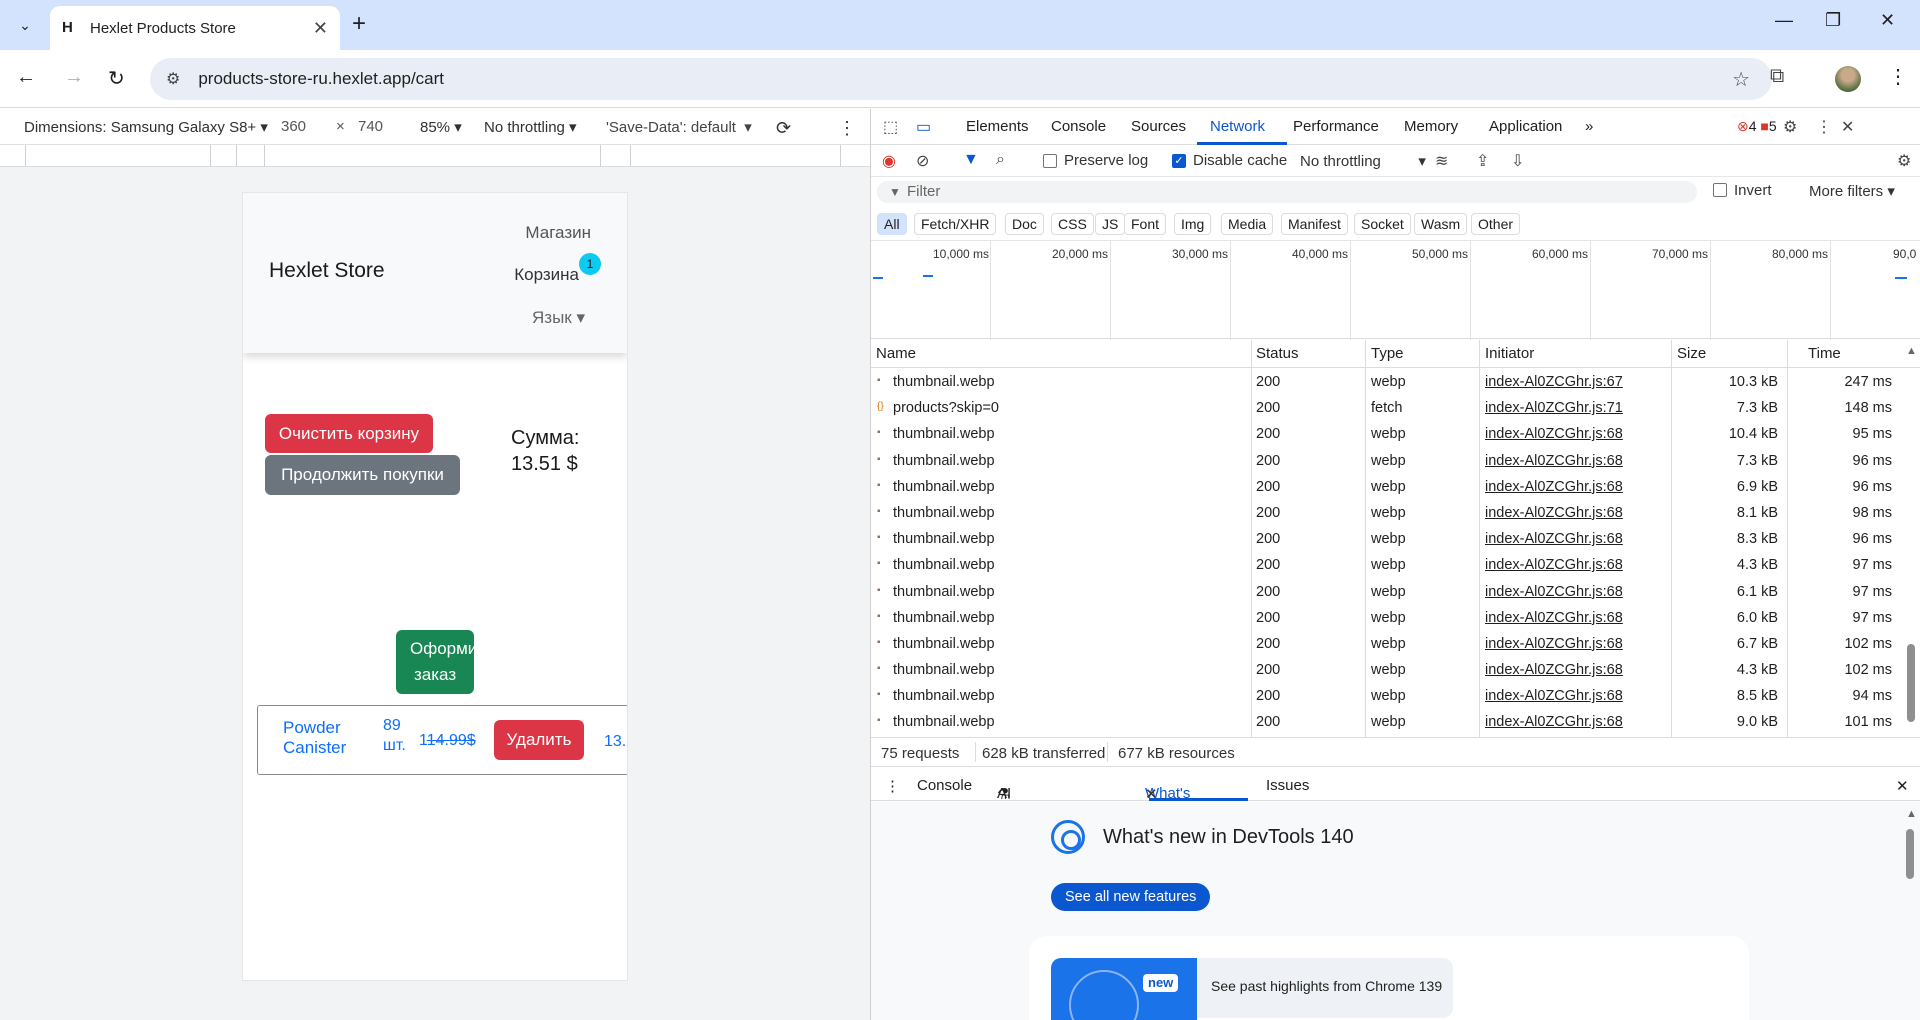  I want to click on drawer-tab-issues: Issues, so click(1287, 785).